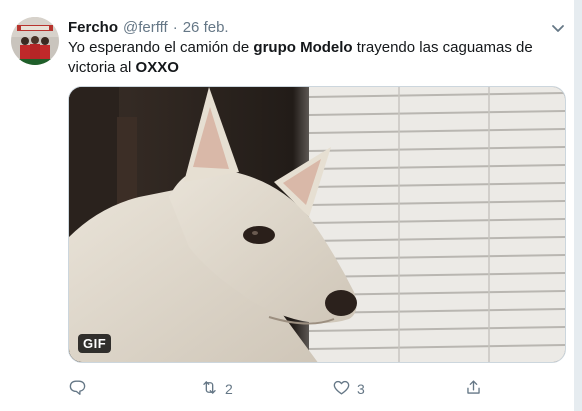 This screenshot has width=582, height=411. Describe the element at coordinates (93, 27) in the screenshot. I see `author-name: Fercho` at that location.